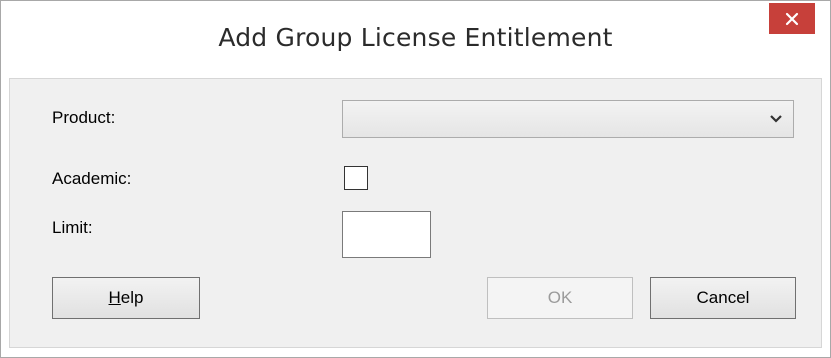  What do you see at coordinates (560, 298) in the screenshot?
I see `ok-button: OK` at bounding box center [560, 298].